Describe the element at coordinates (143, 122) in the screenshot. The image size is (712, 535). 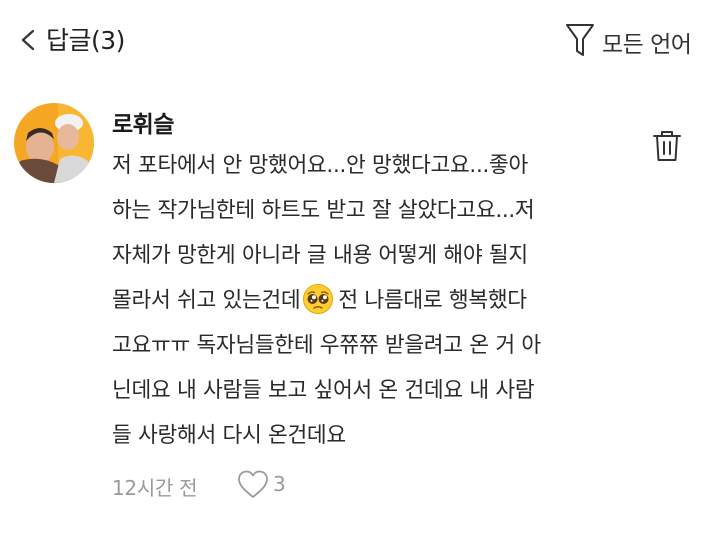
I see `comment-author: 로휘슬` at that location.